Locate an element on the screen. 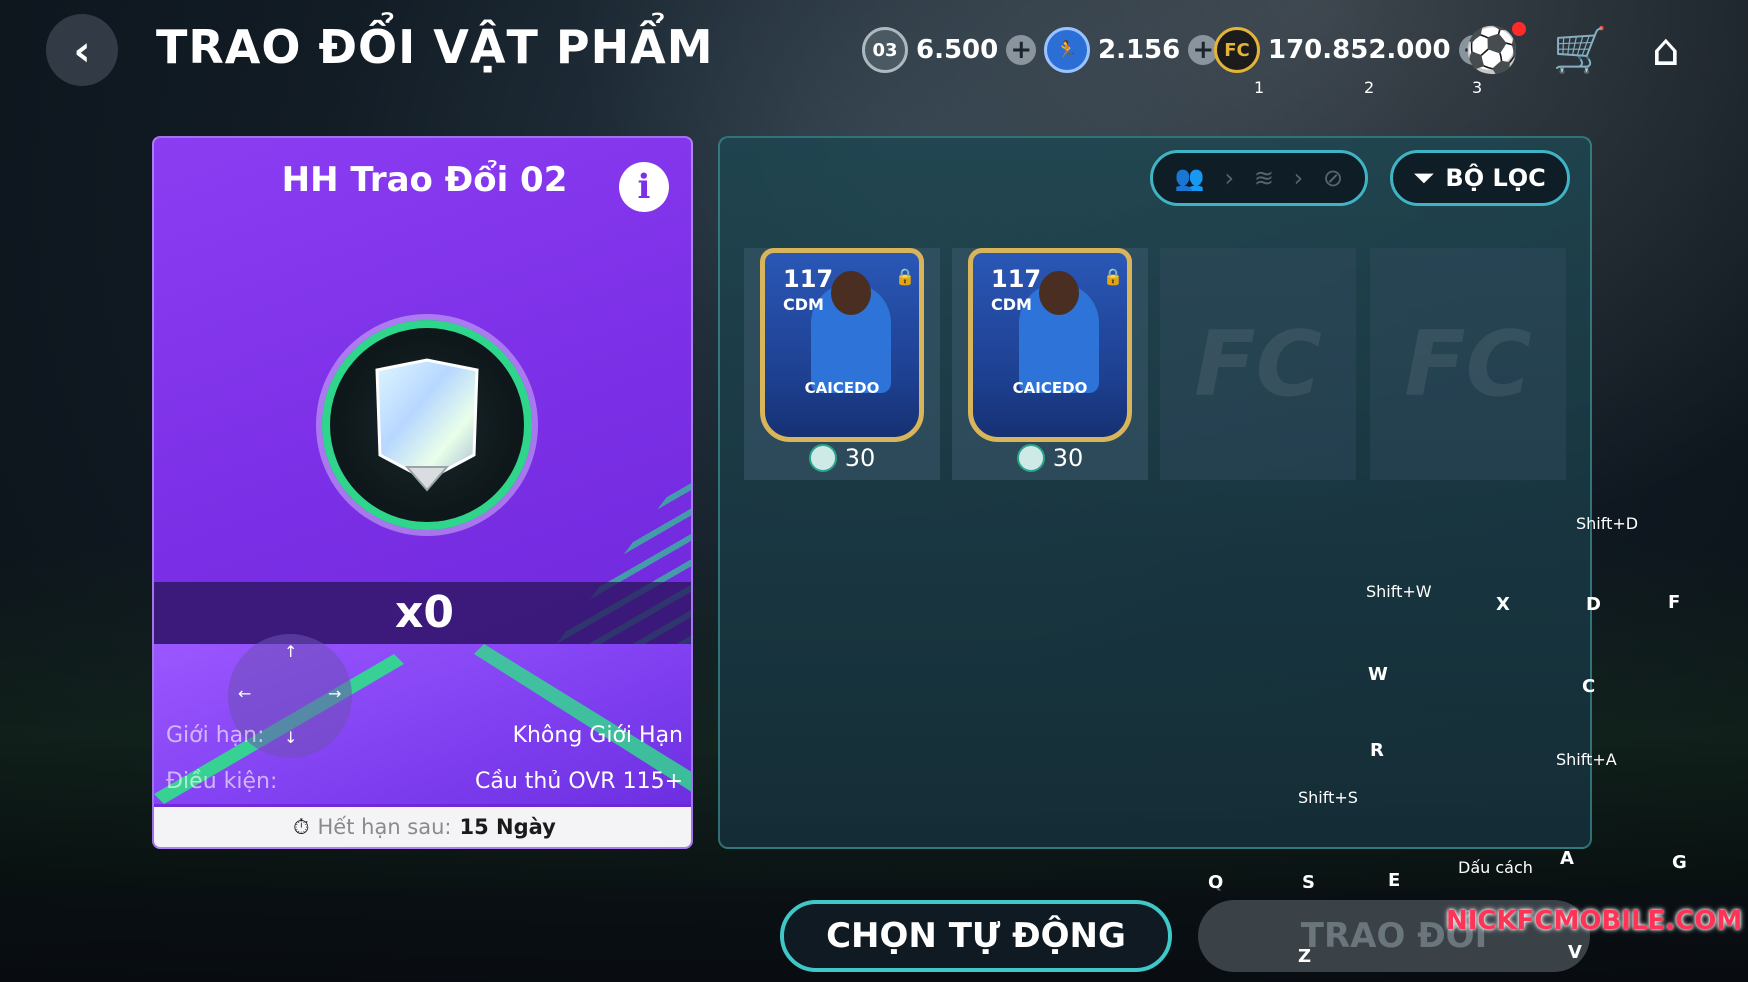 This screenshot has width=1748, height=982. home-icon: ⌂ is located at coordinates (1666, 50).